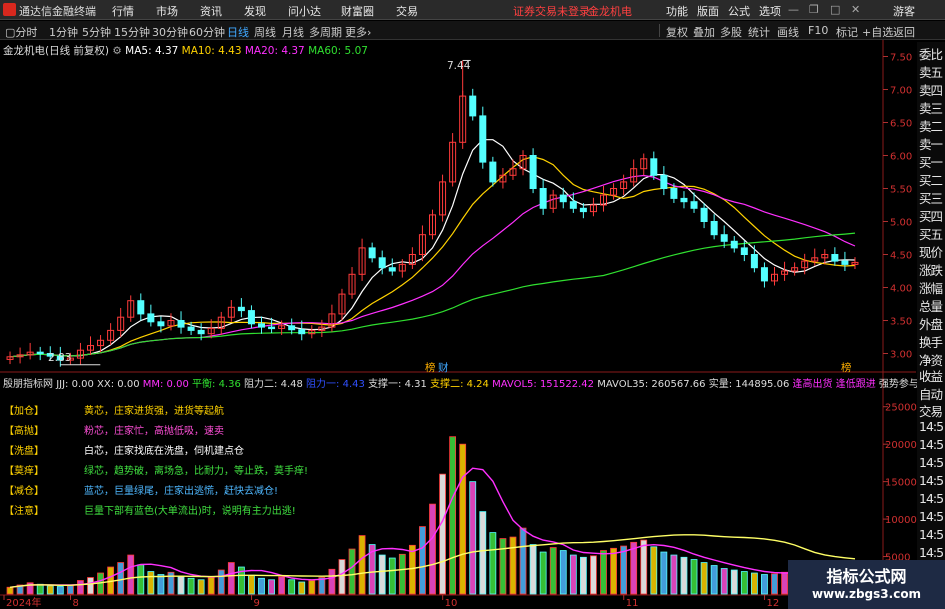 This screenshot has height=609, width=945. Describe the element at coordinates (846, 367) in the screenshot. I see `event-tag-bang-2: 榜` at that location.